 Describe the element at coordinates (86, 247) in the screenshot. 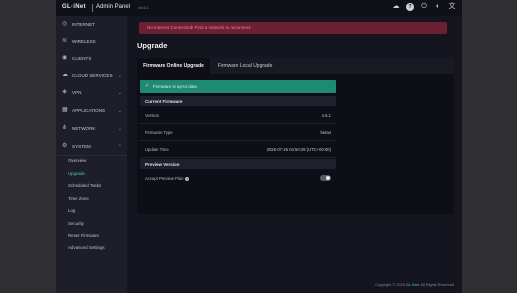

I see `sidebar-subitem-advanced-settings: Advanced Settings` at that location.